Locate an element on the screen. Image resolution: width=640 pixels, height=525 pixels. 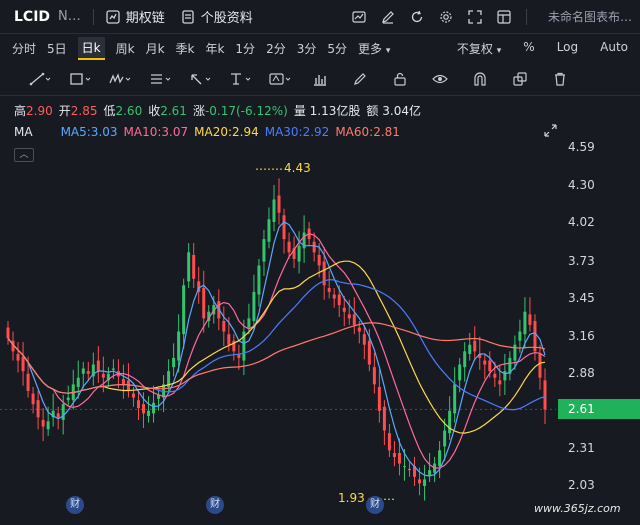
ma-label: MA is located at coordinates (23, 132).